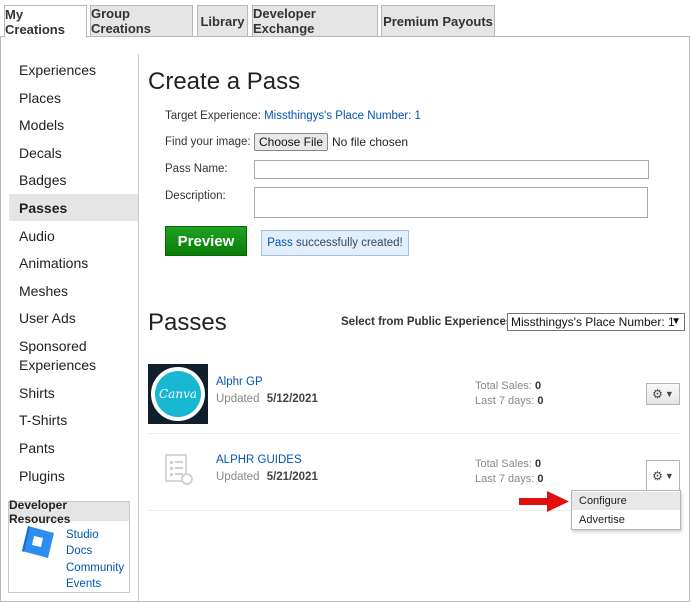 Image resolution: width=690 pixels, height=602 pixels. What do you see at coordinates (73, 98) in the screenshot?
I see `sidebar-item-places: Places` at bounding box center [73, 98].